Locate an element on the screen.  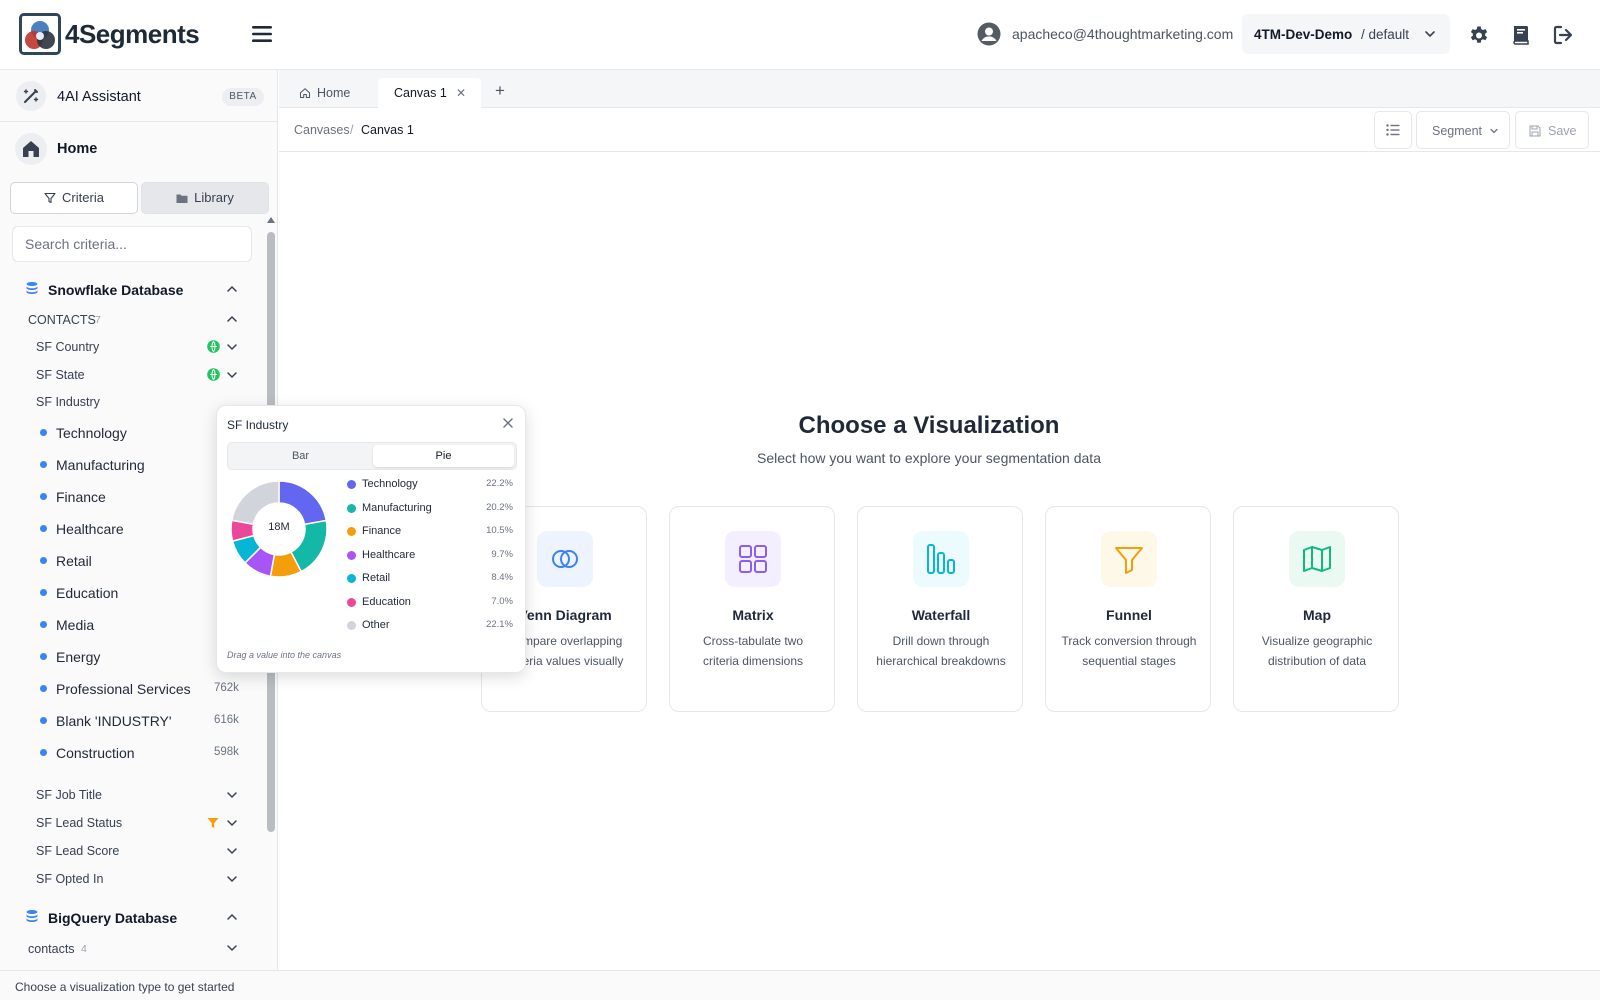
legend-item: Technology 22.2% is located at coordinates (433, 485).